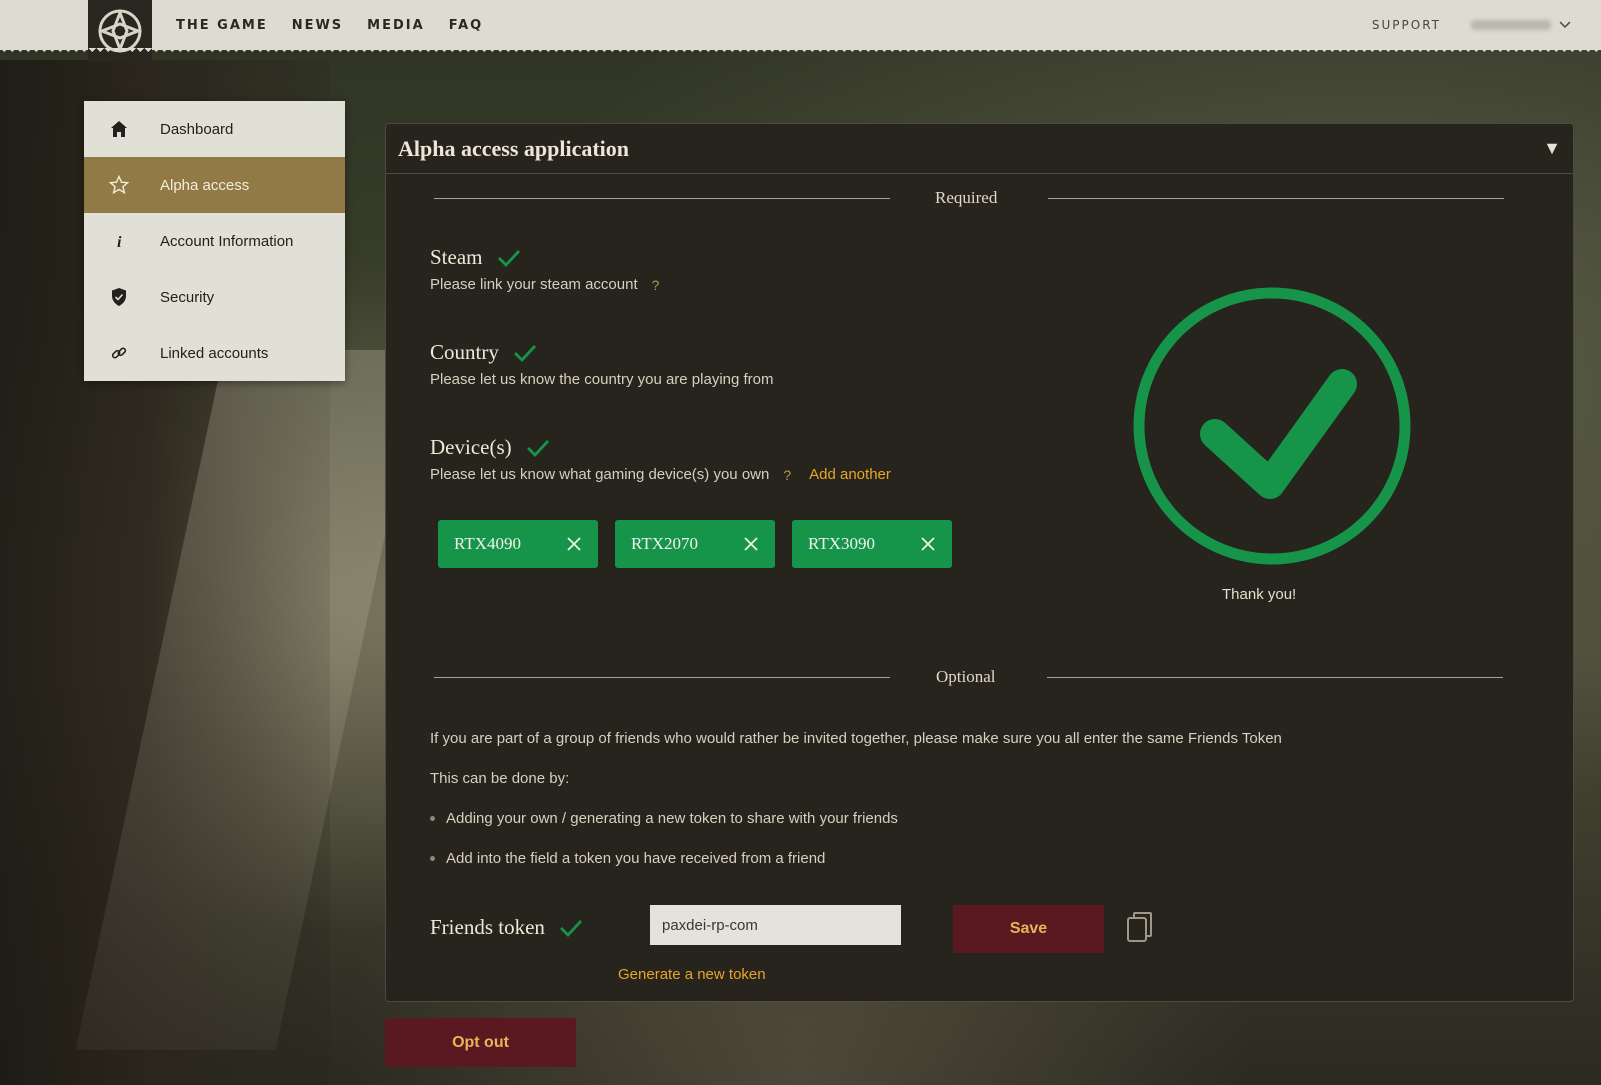 The height and width of the screenshot is (1085, 1601). What do you see at coordinates (500, 778) in the screenshot?
I see `optional-done-by: This can be done by:` at bounding box center [500, 778].